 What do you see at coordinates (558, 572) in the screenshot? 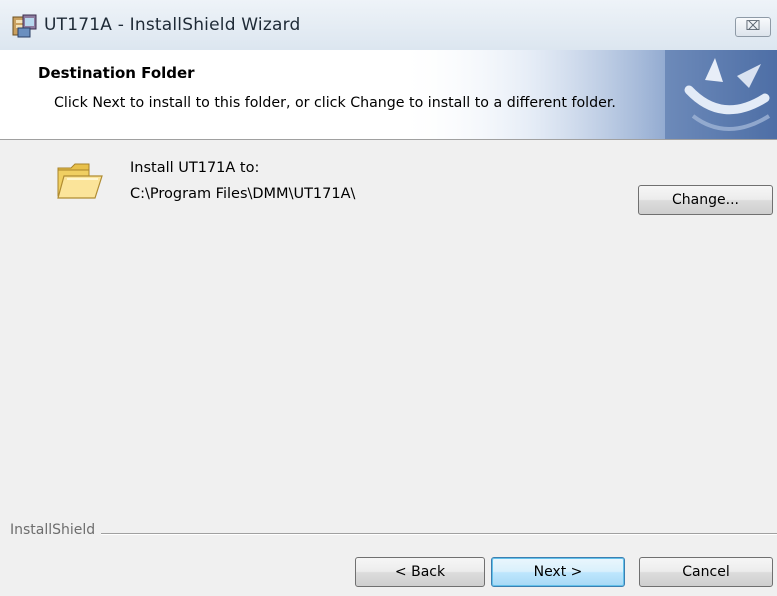
I see `next-button: Next >` at bounding box center [558, 572].